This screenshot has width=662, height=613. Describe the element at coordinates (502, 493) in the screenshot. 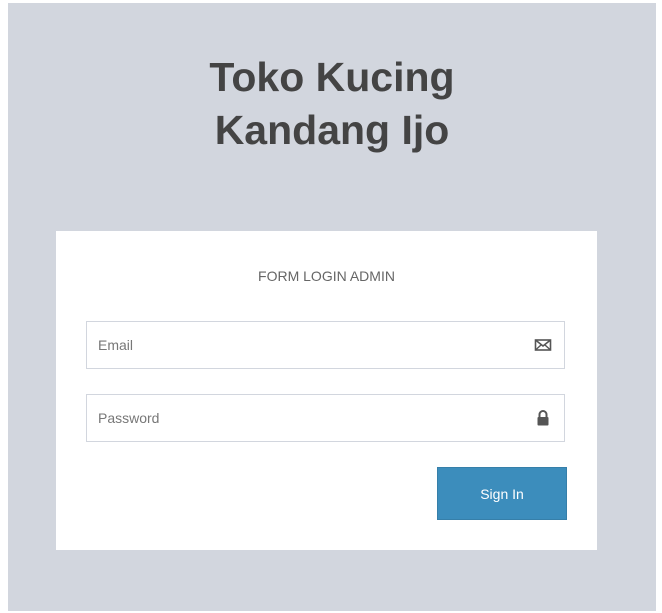

I see `sign-in-button: Sign In` at that location.